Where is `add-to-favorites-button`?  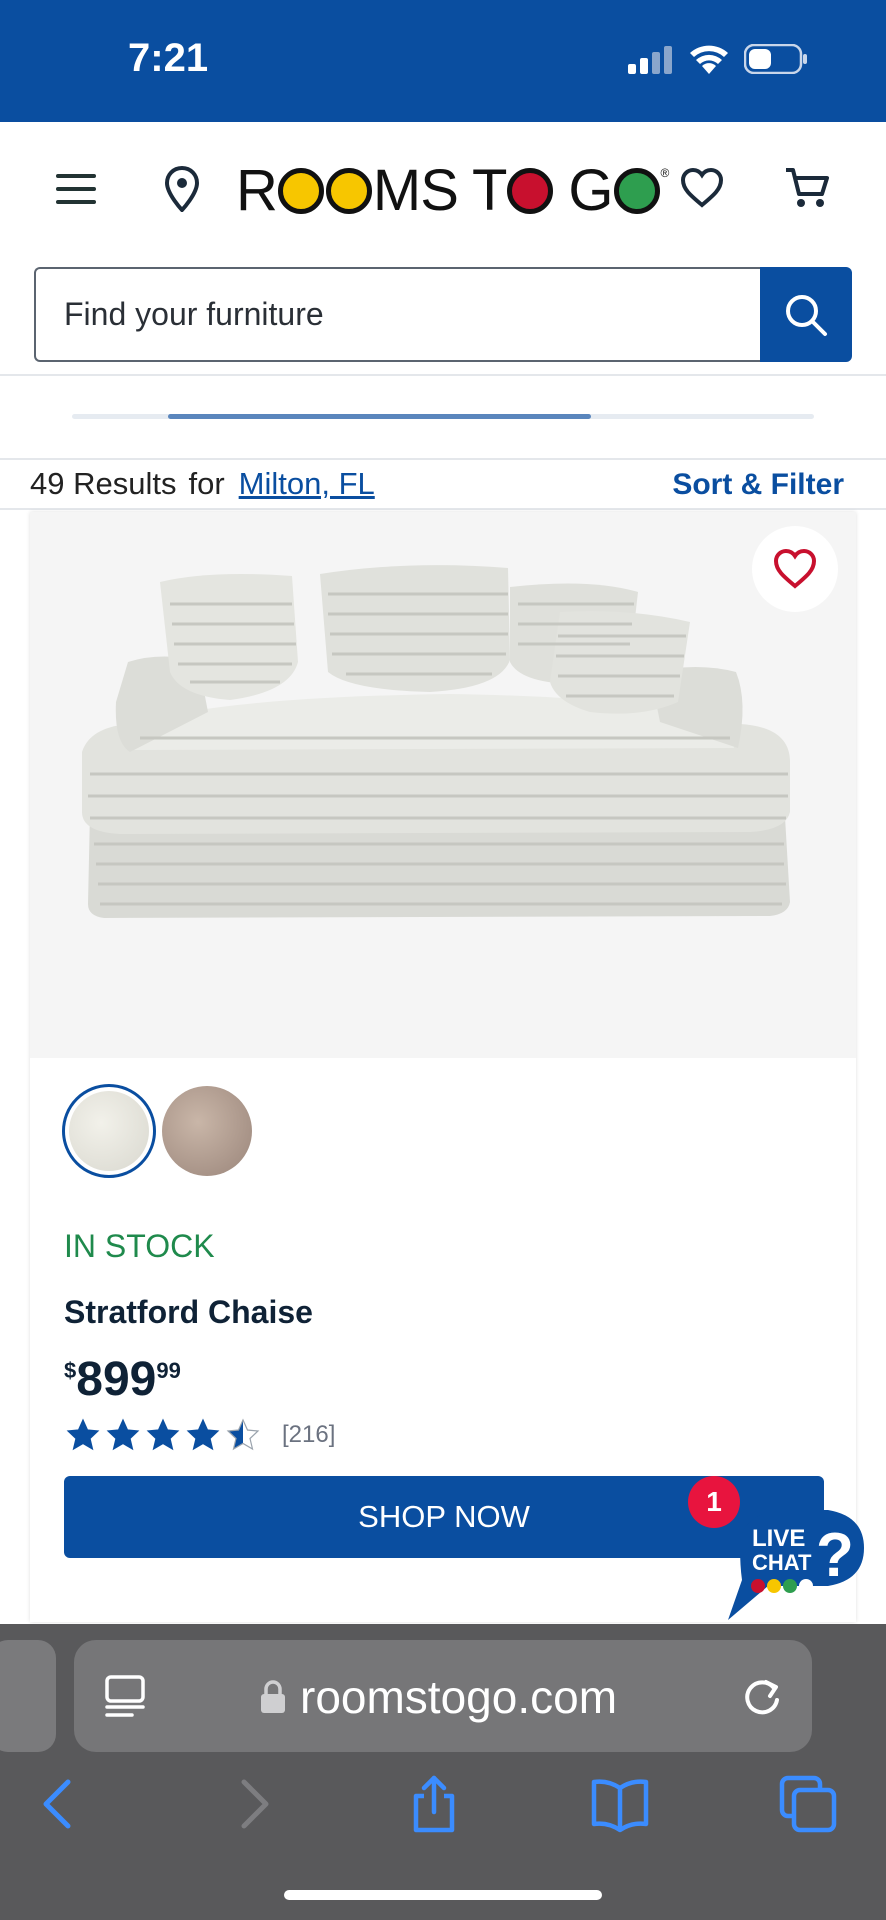
add-to-favorites-button is located at coordinates (795, 569).